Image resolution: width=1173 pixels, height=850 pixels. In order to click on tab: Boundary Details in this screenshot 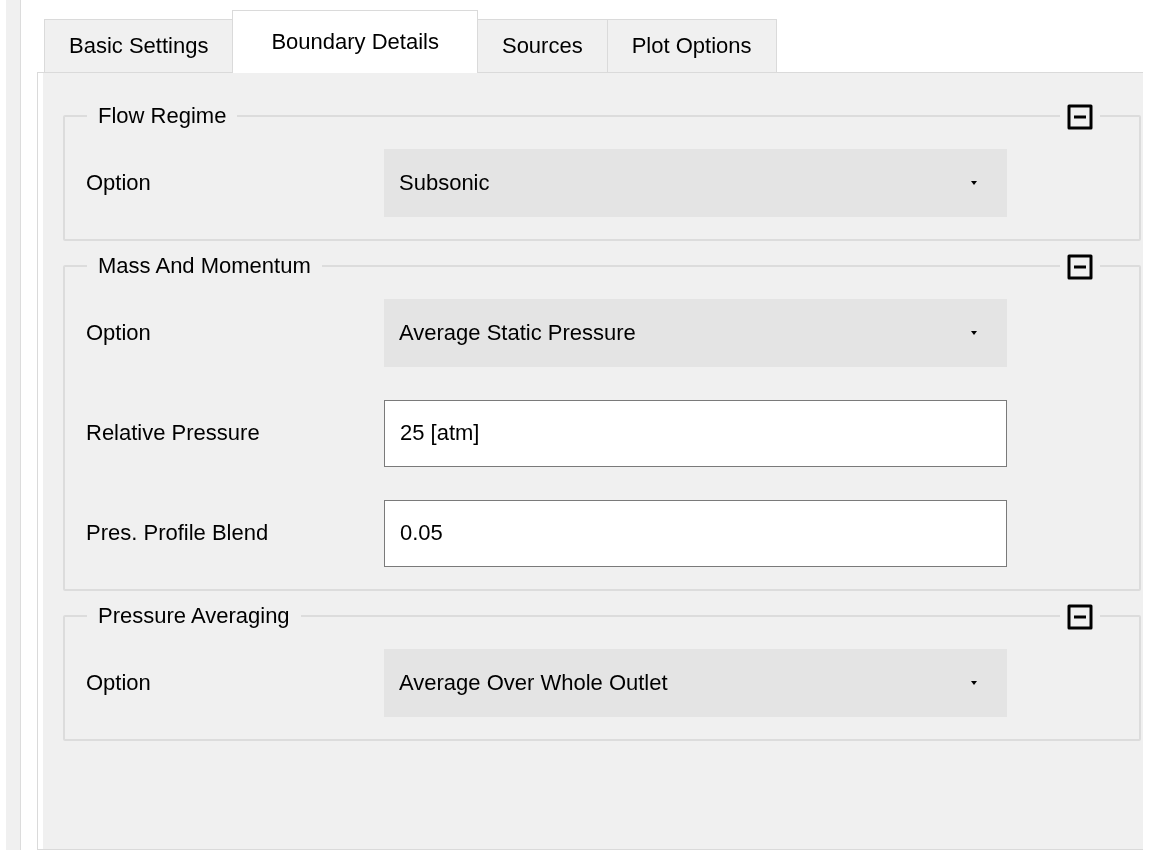, I will do `click(355, 41)`.